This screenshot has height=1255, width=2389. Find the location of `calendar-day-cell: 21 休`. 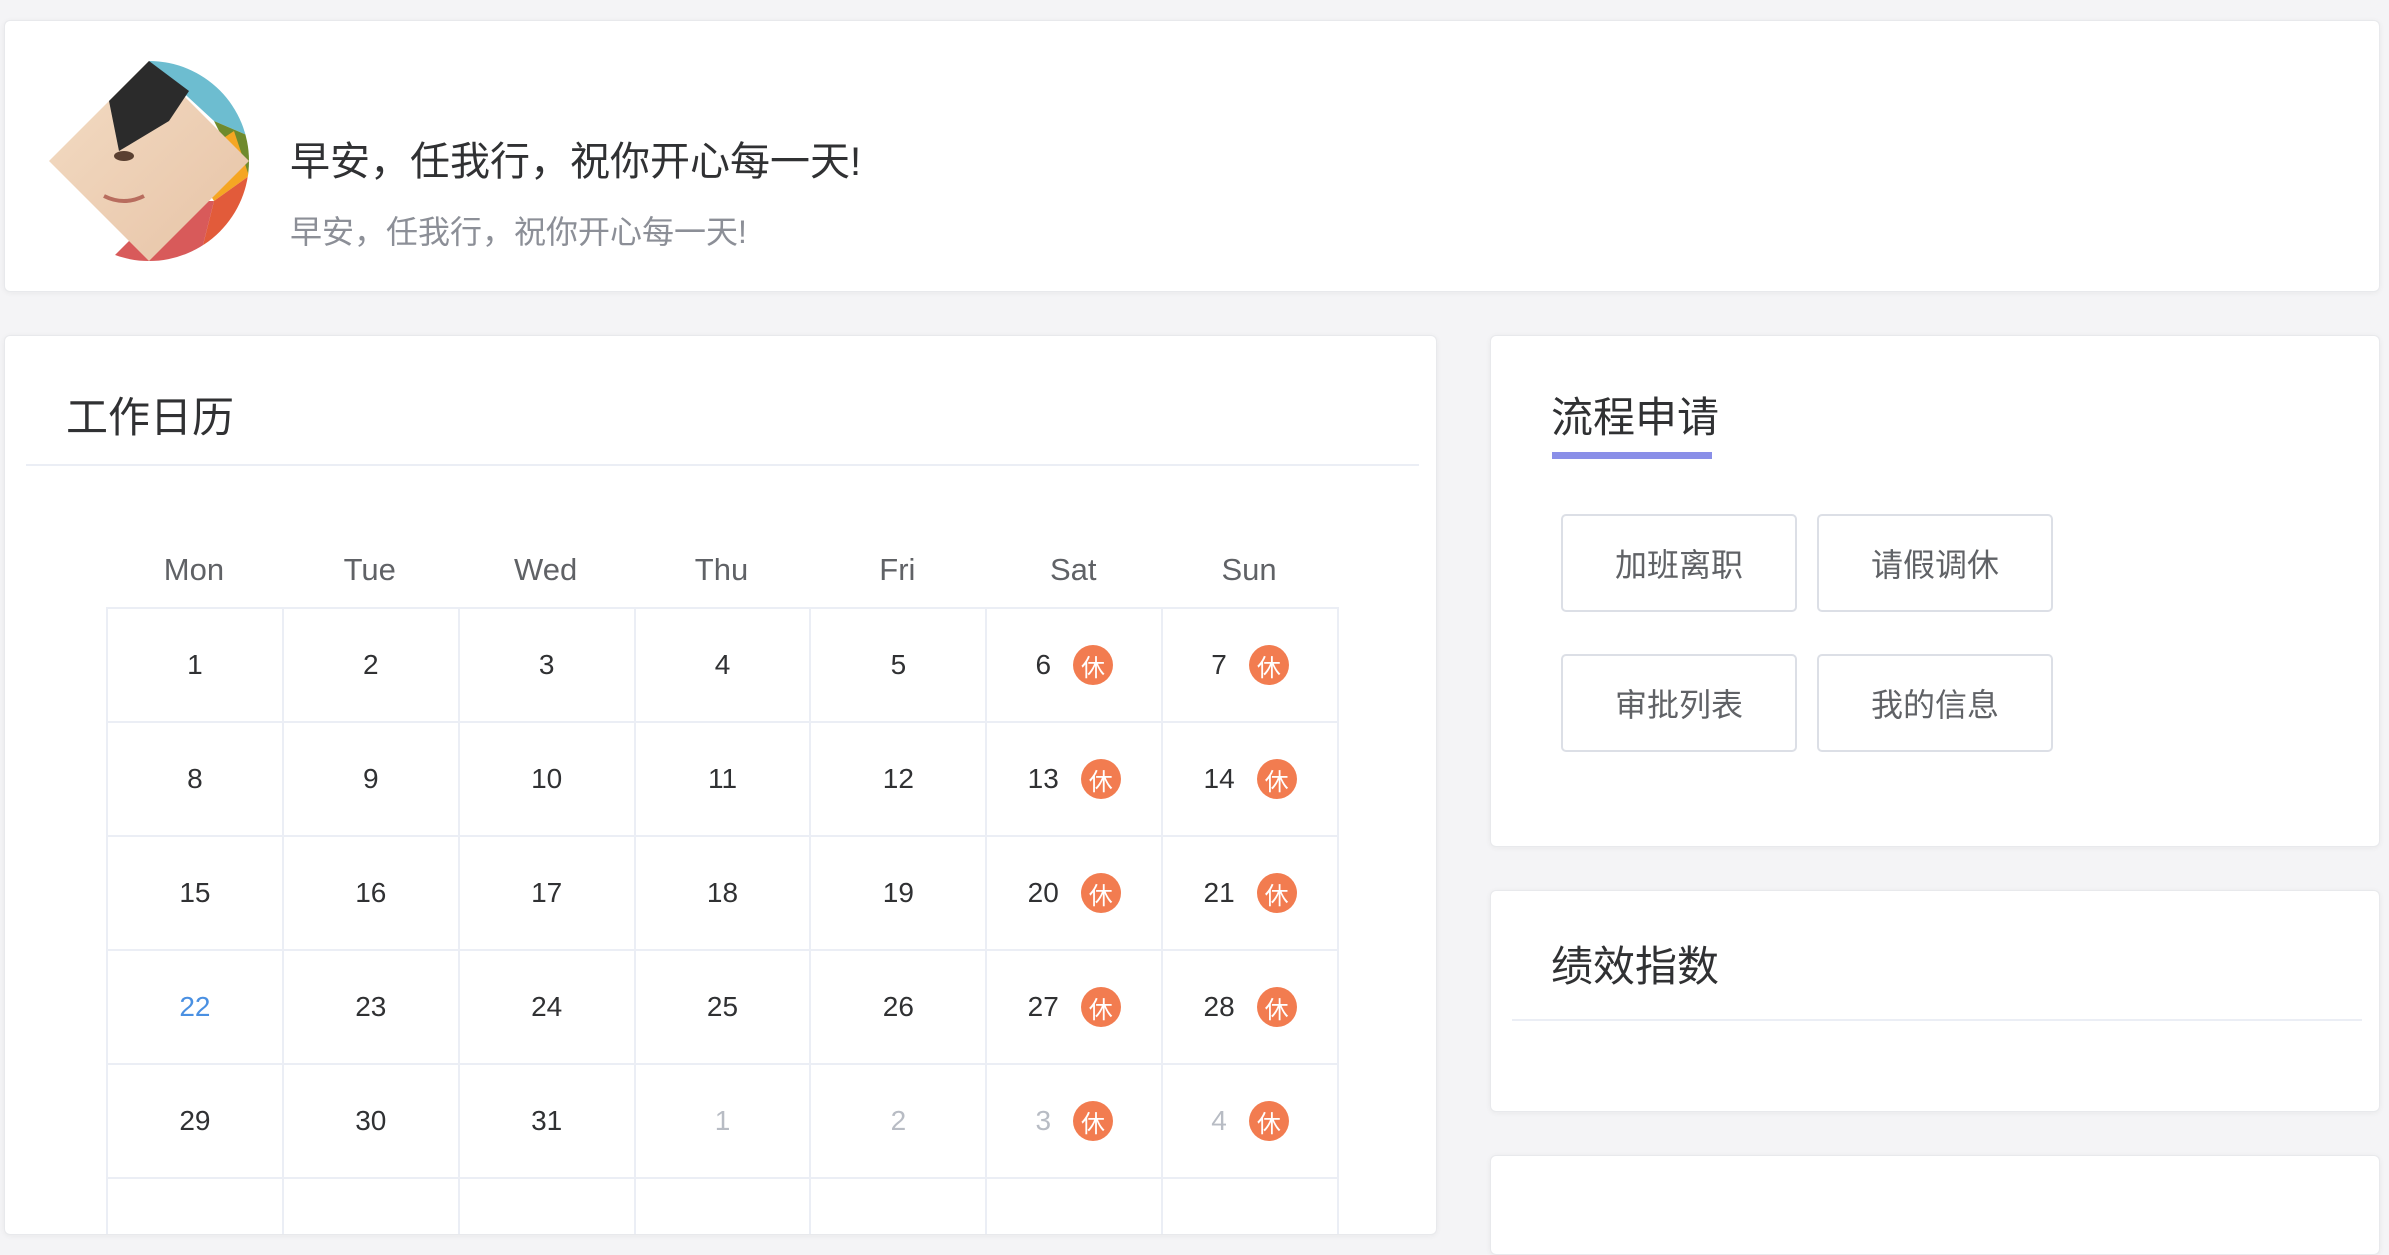

calendar-day-cell: 21 休 is located at coordinates (1250, 893).